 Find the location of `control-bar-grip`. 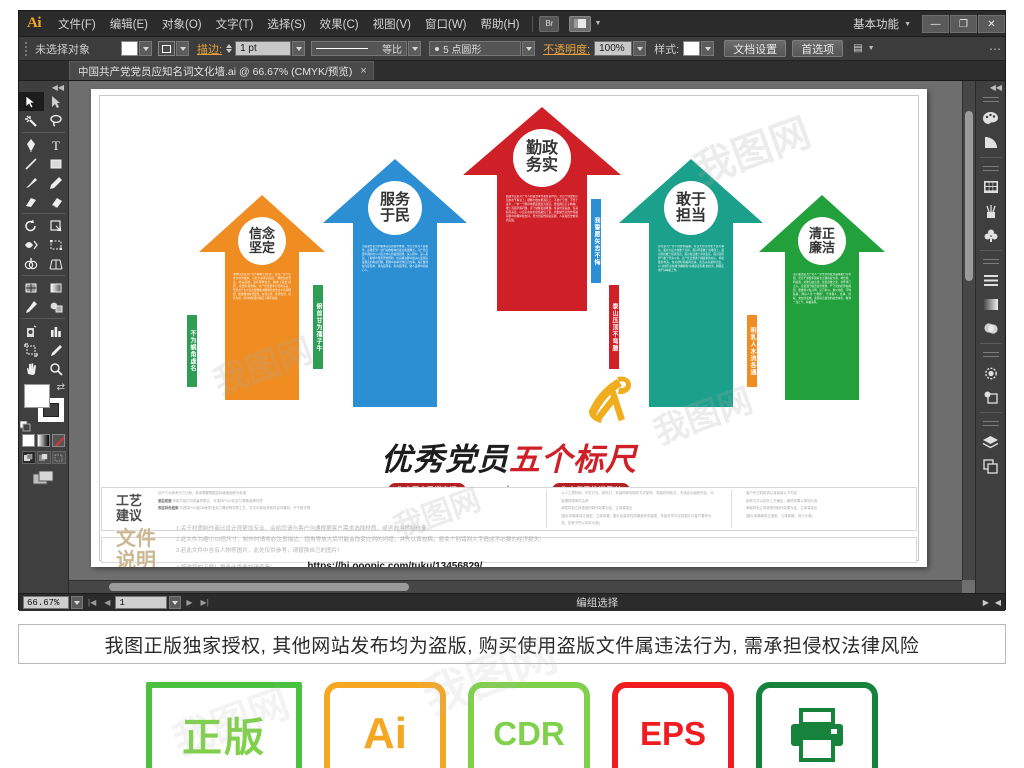

control-bar-grip is located at coordinates (27, 48).